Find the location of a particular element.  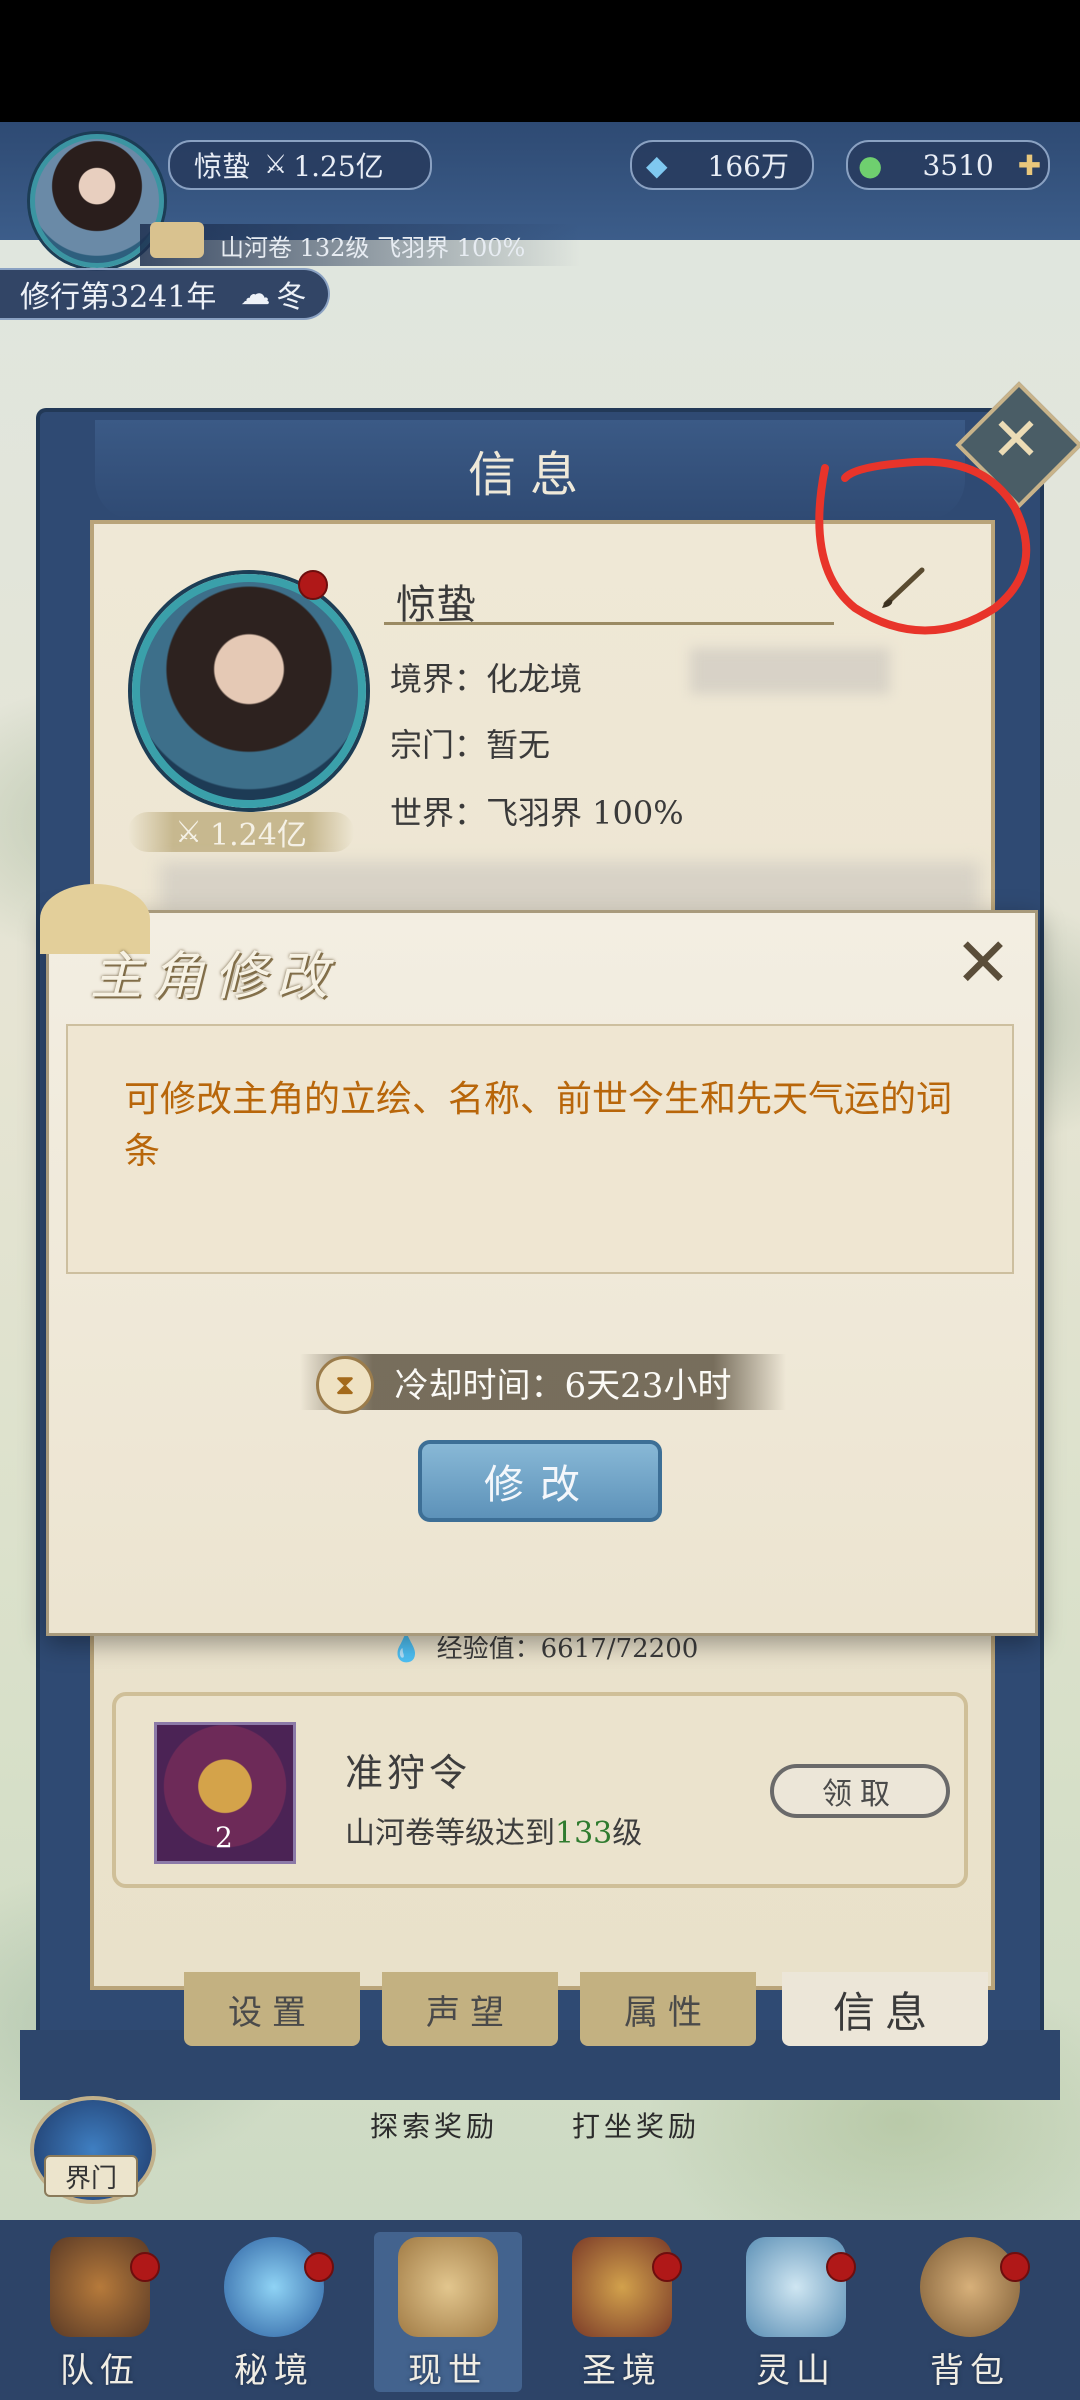

nav-label: 圣境 is located at coordinates (622, 2371).